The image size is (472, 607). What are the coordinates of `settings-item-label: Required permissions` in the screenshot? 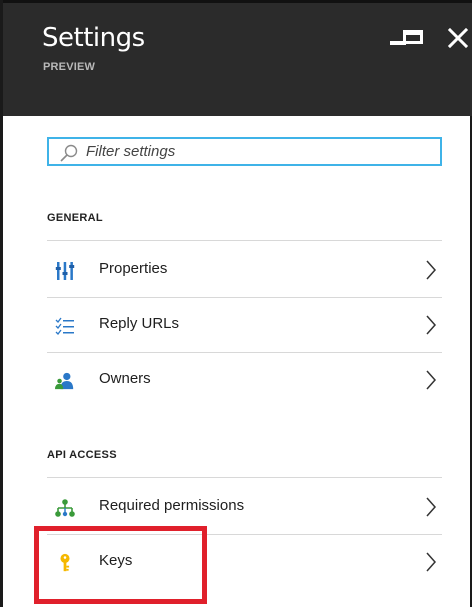 It's located at (172, 505).